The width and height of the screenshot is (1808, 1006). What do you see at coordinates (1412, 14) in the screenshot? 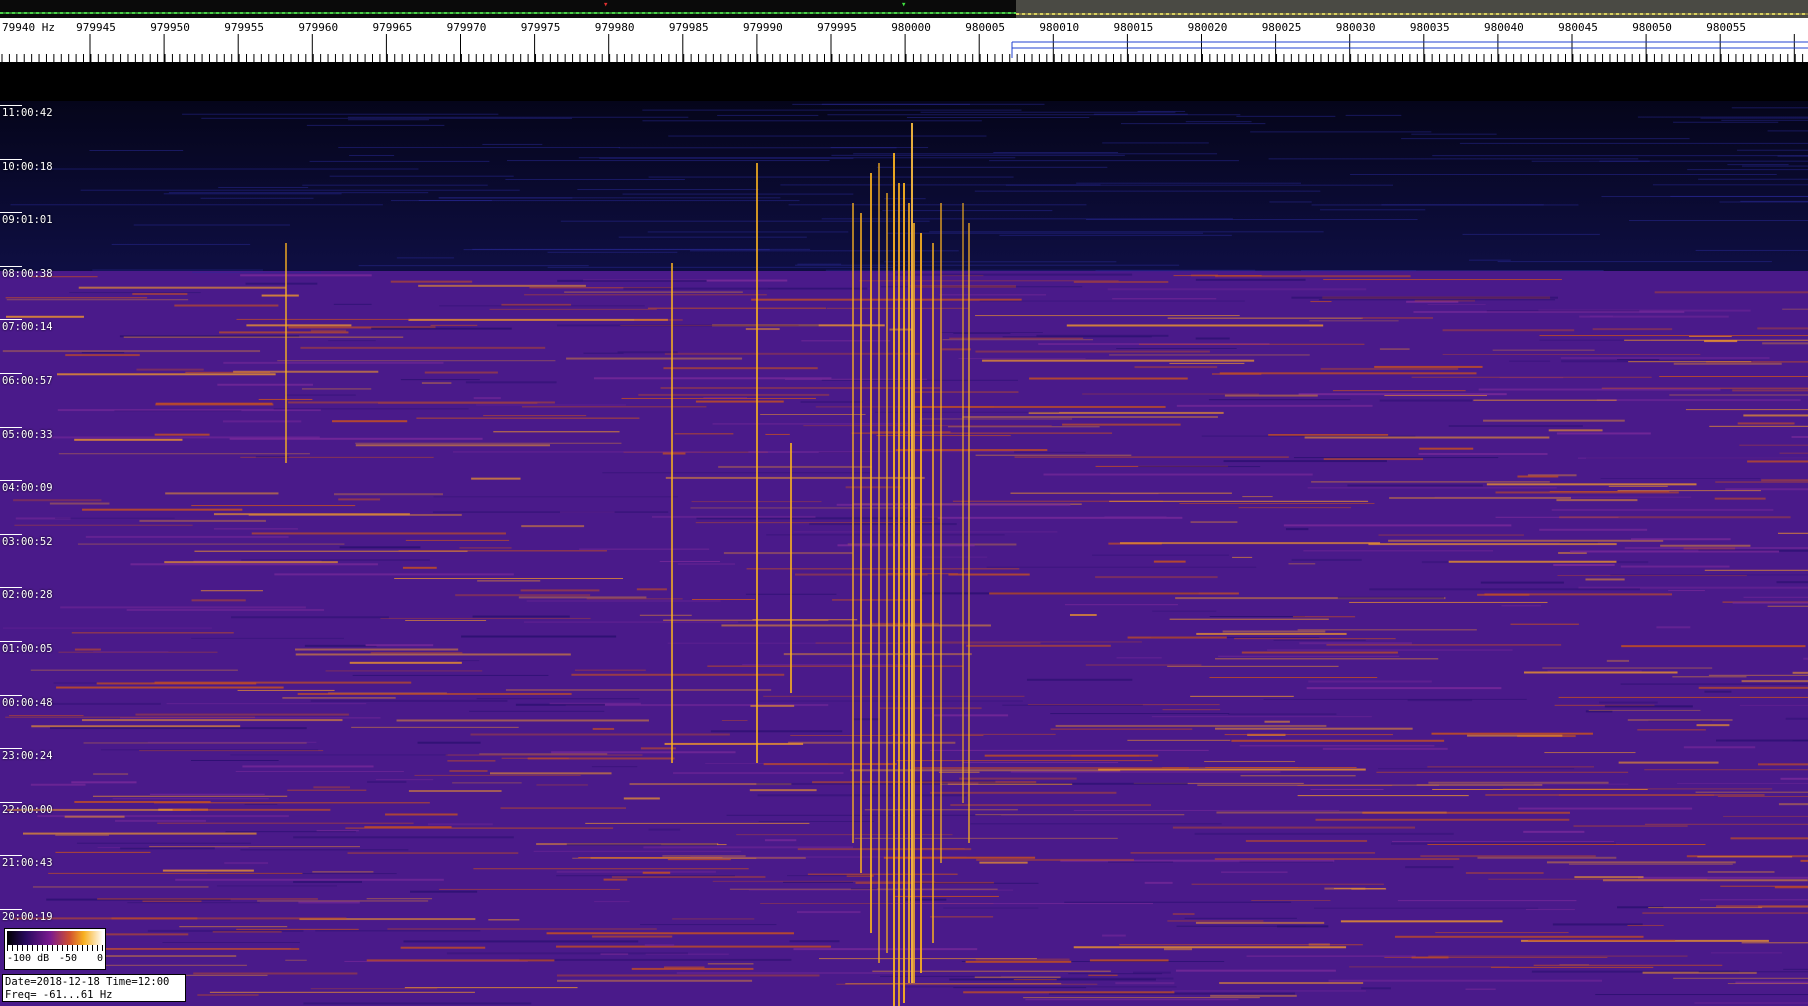
I see `spectrum-trace-right` at bounding box center [1412, 14].